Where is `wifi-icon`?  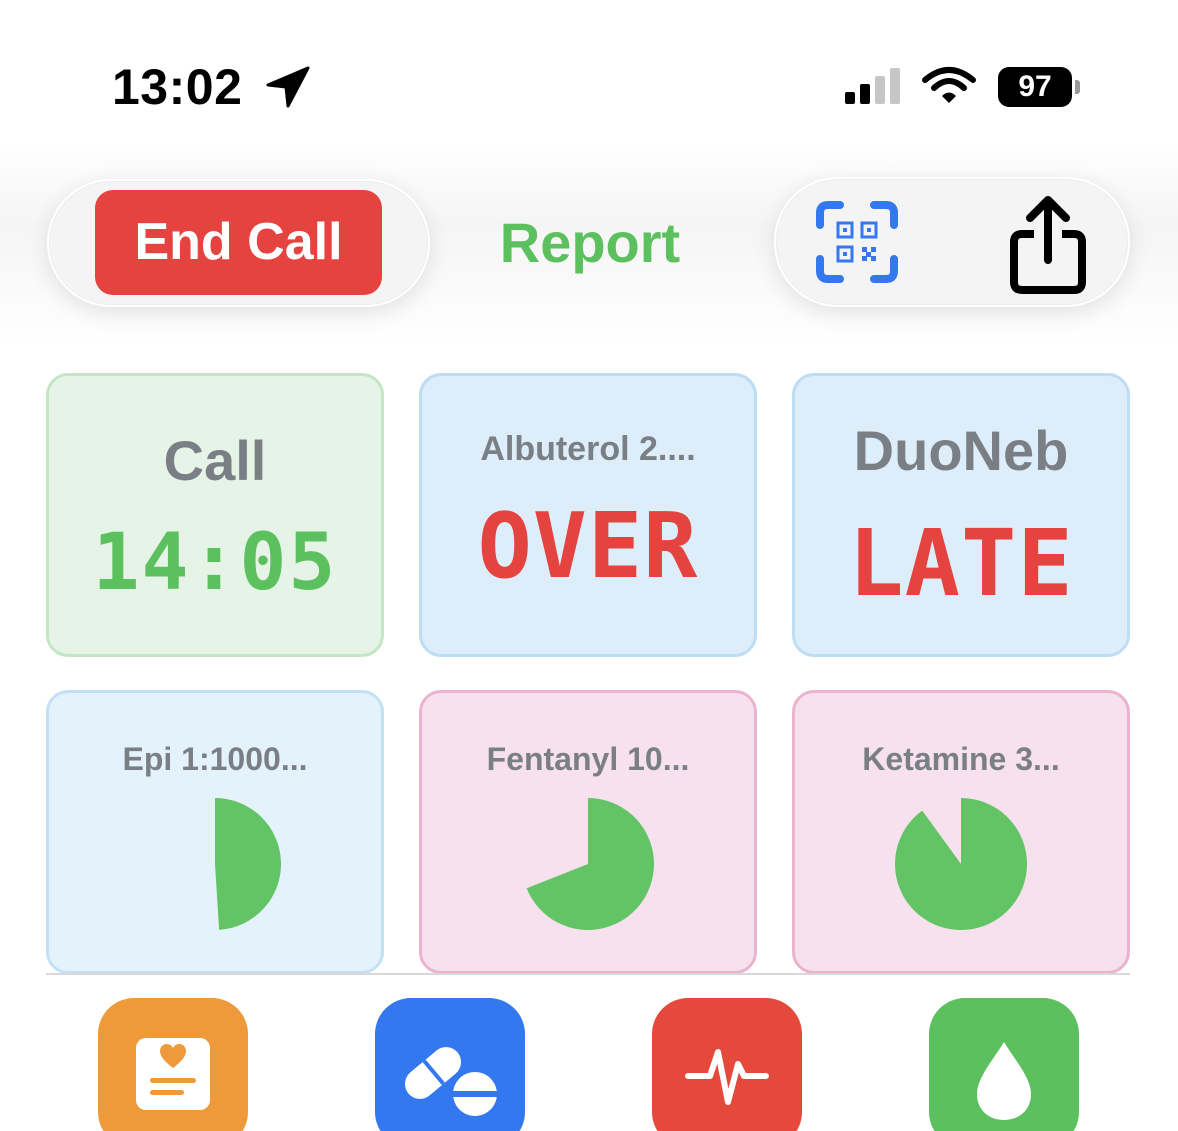 wifi-icon is located at coordinates (949, 85).